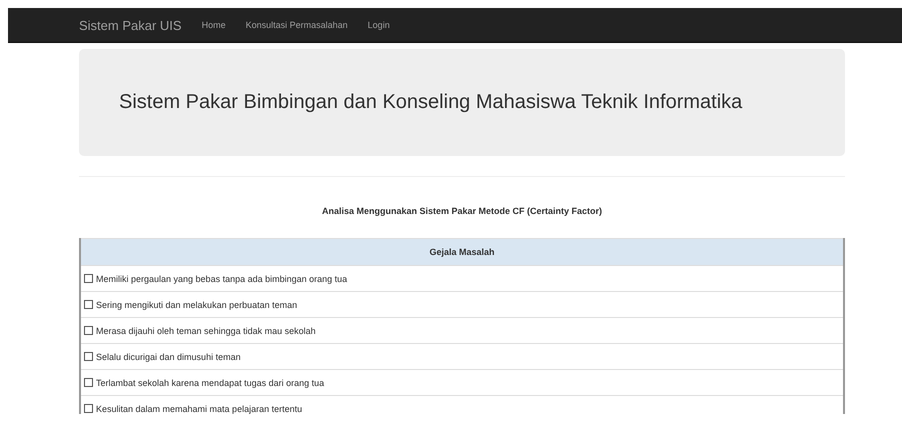 The width and height of the screenshot is (902, 422). Describe the element at coordinates (462, 211) in the screenshot. I see `section-subtitle: Analisa Menggunakan Sistem Pakar Metode CF (Certainty Factor)` at that location.